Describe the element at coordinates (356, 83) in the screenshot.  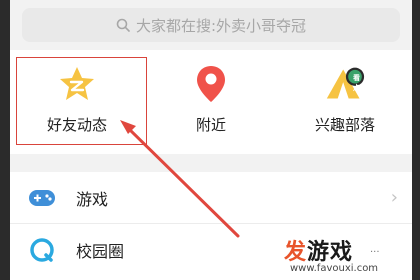
I see `badge-label: 看点` at that location.